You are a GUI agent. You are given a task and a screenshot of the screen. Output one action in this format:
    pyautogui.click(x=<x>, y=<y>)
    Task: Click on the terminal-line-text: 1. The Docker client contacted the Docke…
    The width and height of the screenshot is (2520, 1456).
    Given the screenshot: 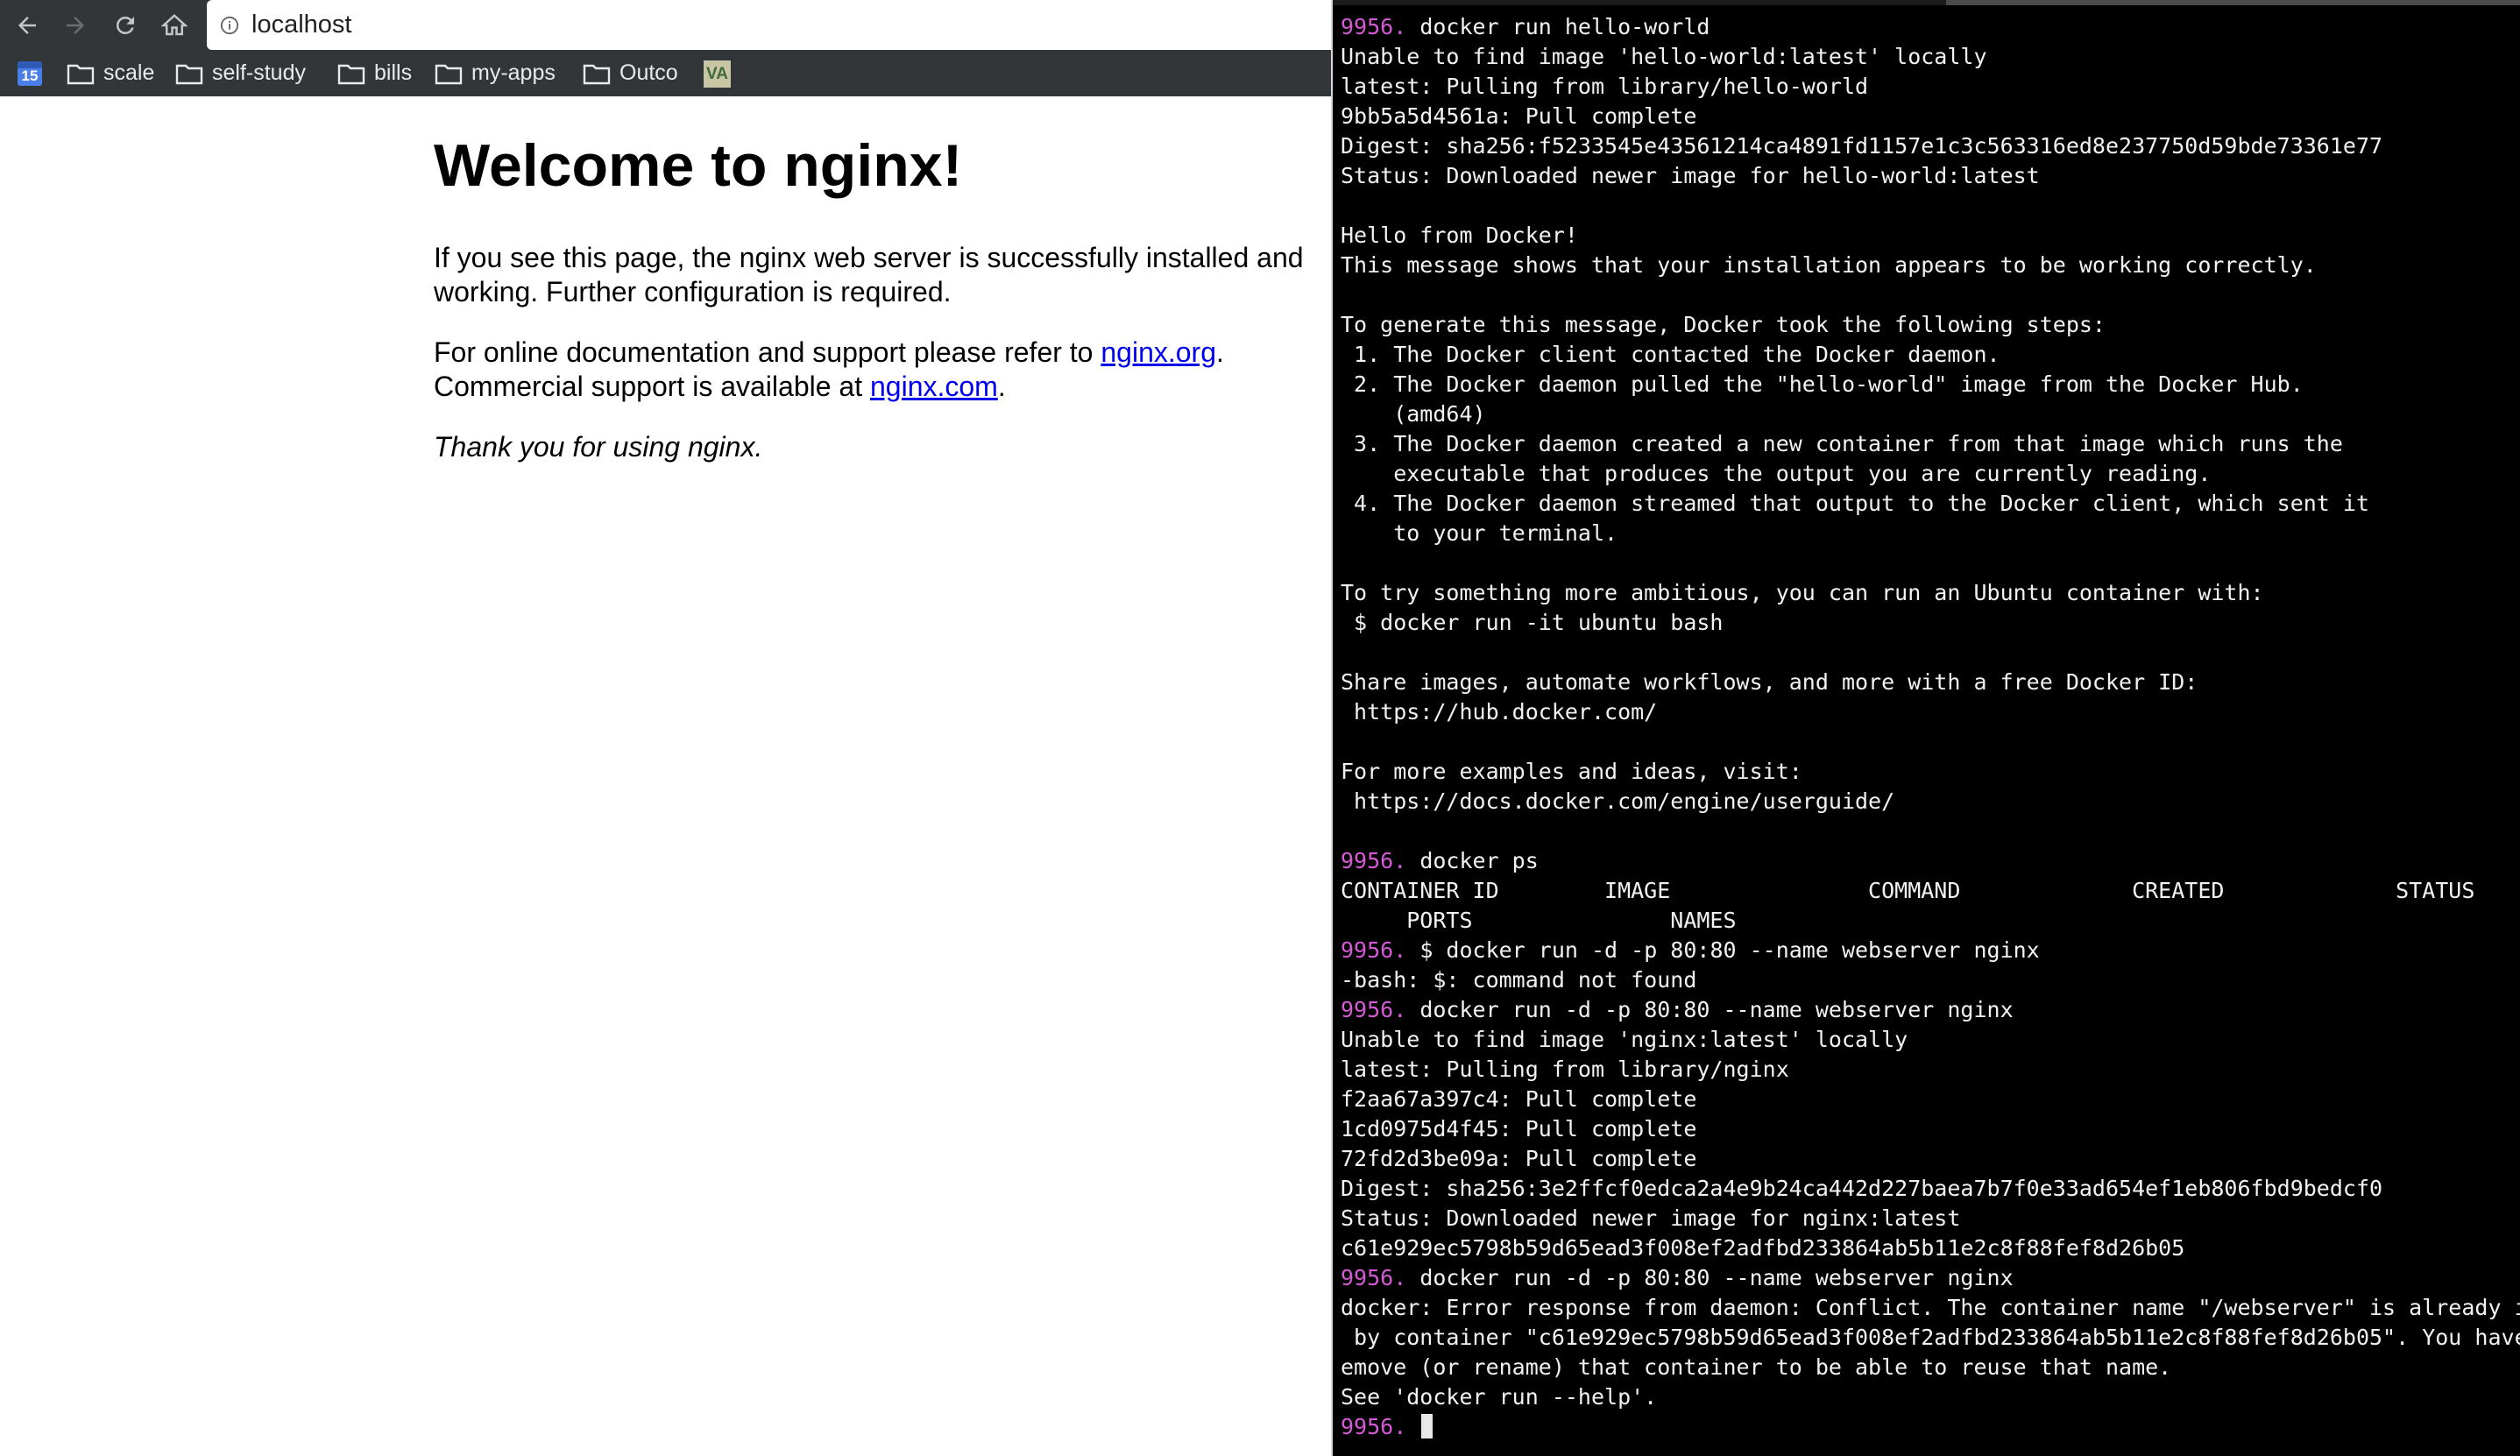 What is the action you would take?
    pyautogui.click(x=1670, y=354)
    